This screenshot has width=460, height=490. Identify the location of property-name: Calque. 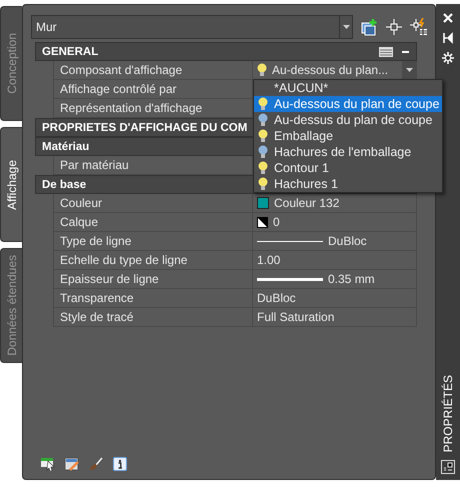
(153, 222).